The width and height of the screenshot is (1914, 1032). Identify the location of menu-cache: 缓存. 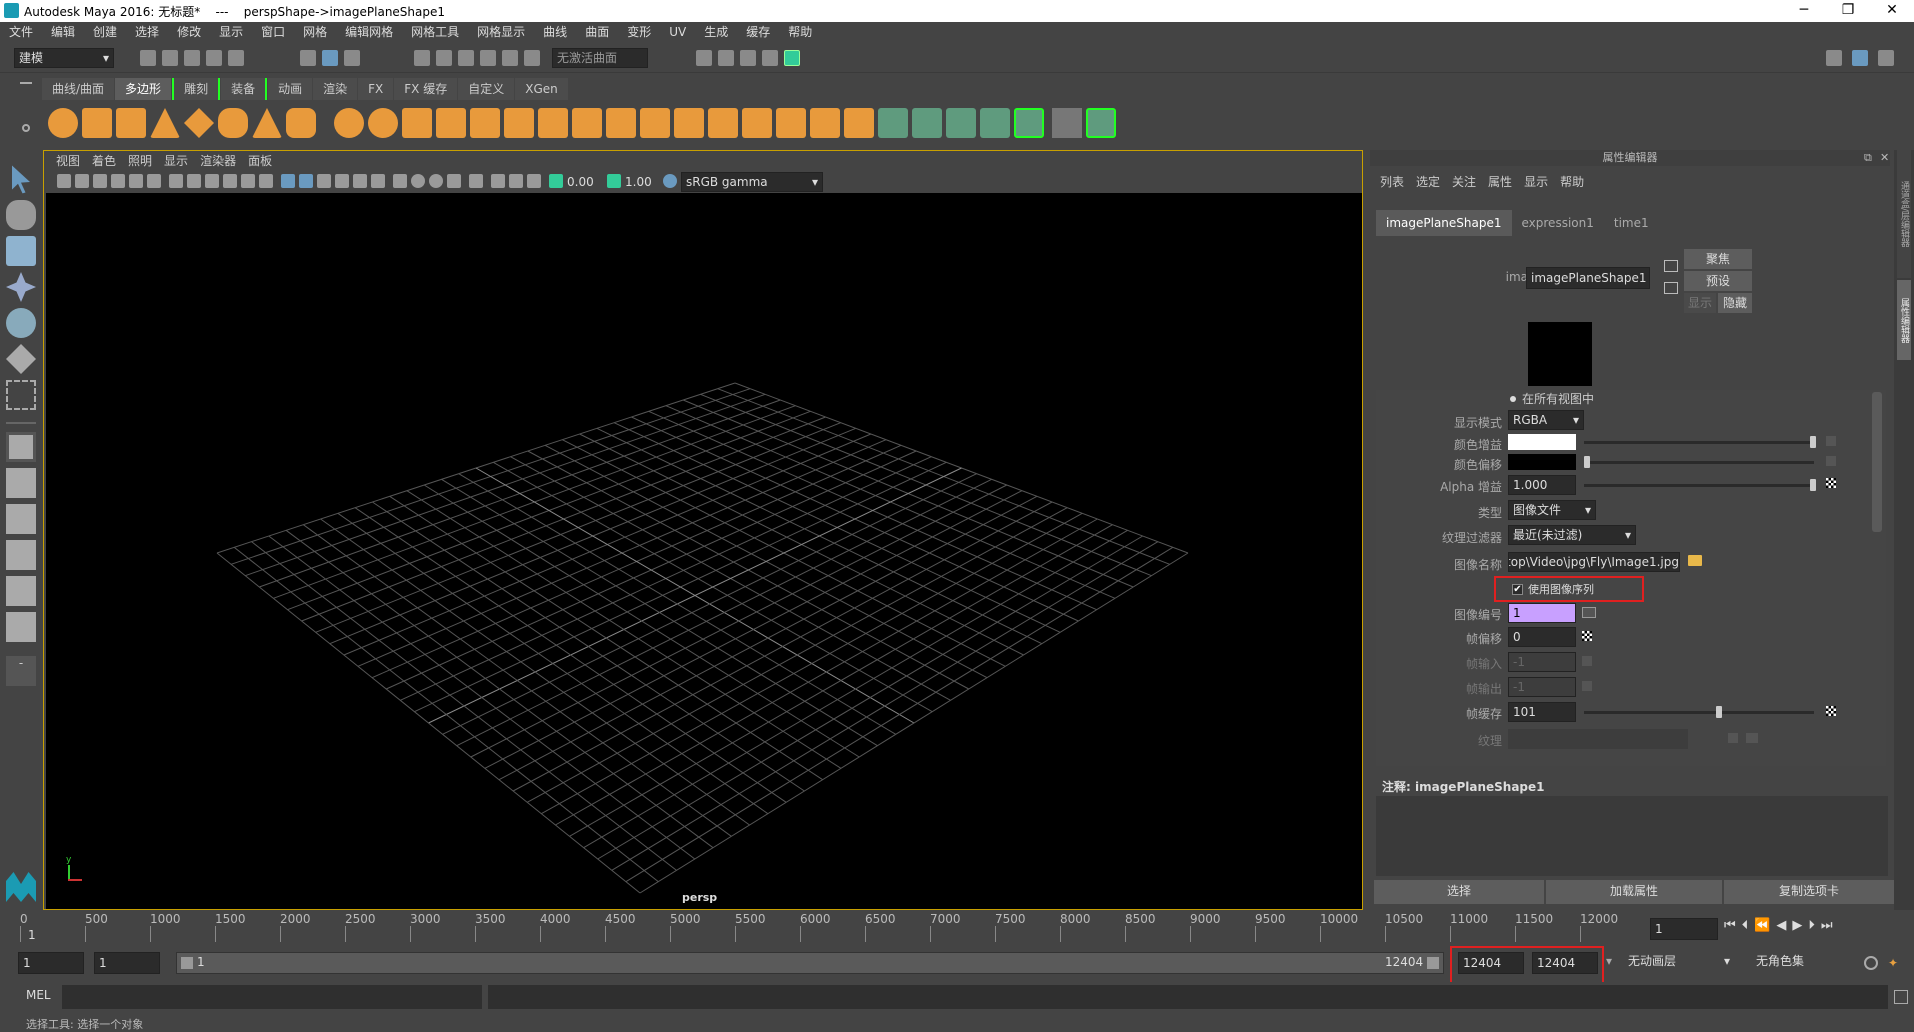
(758, 32).